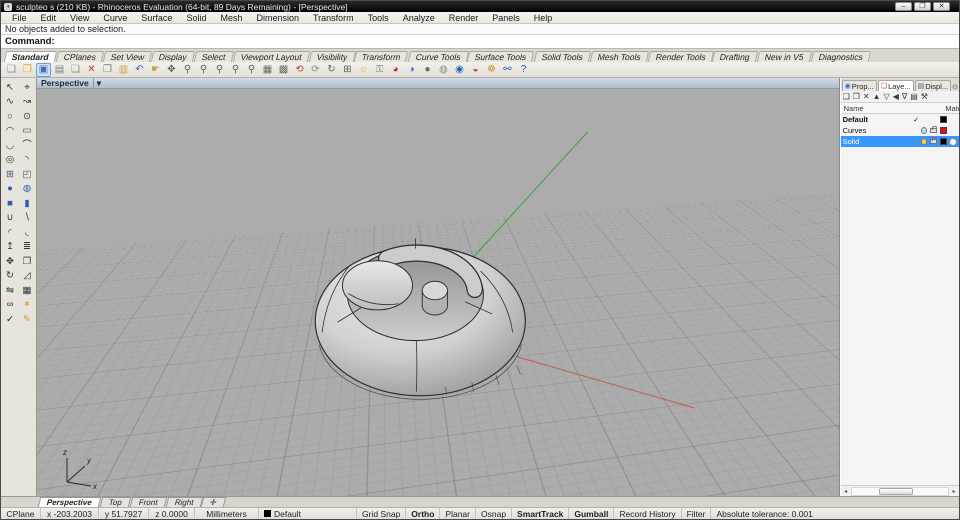  I want to click on close-button: ✕, so click(941, 6).